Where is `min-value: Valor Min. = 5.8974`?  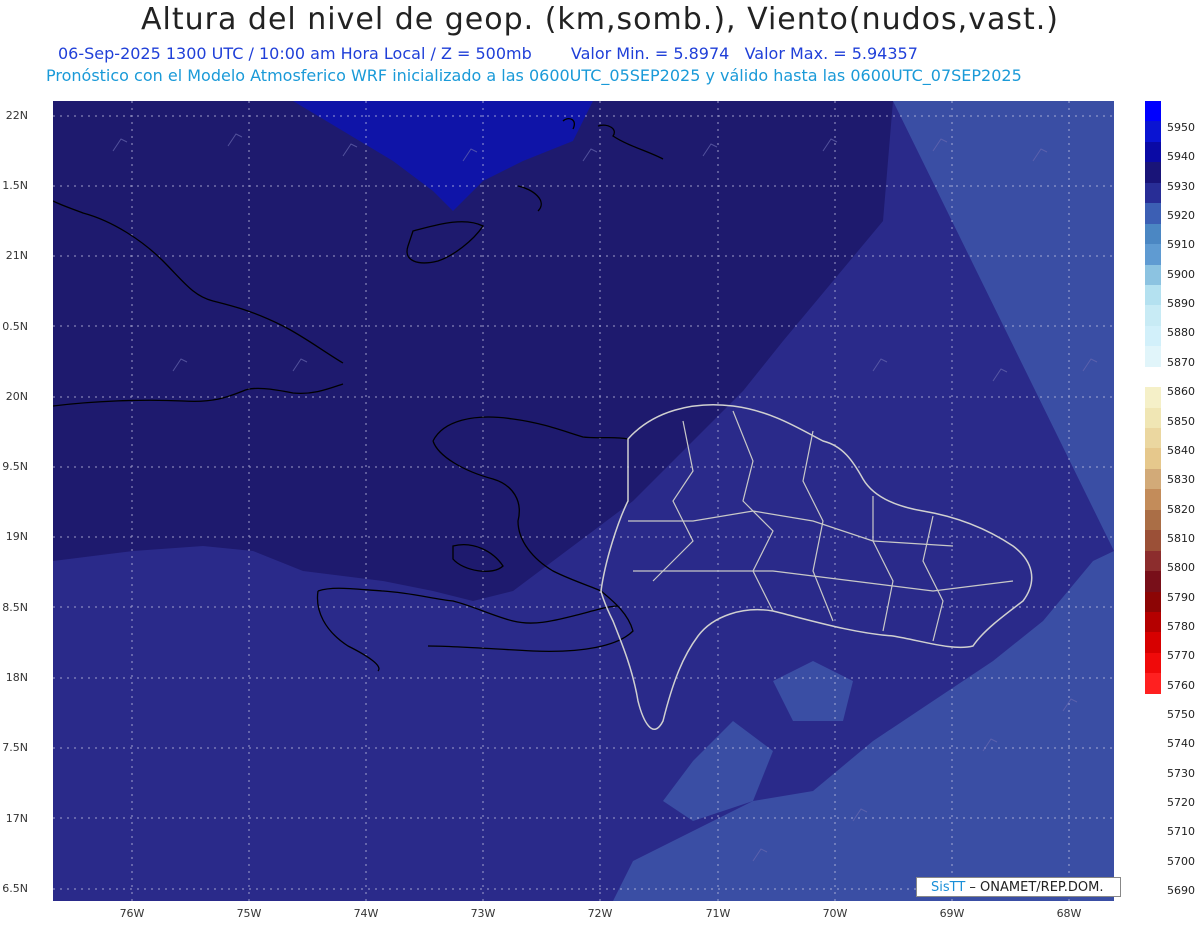 min-value: Valor Min. = 5.8974 is located at coordinates (650, 53).